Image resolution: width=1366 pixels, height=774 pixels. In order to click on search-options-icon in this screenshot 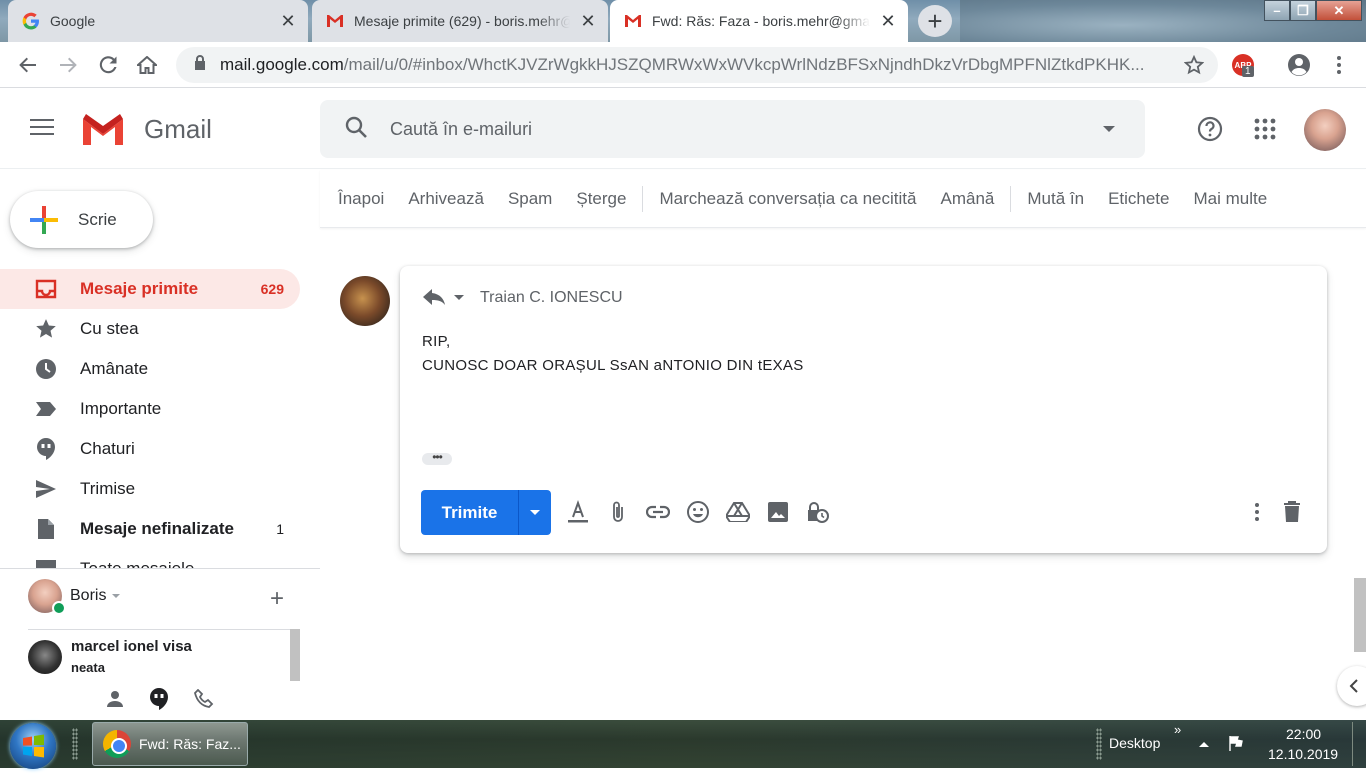, I will do `click(1109, 129)`.